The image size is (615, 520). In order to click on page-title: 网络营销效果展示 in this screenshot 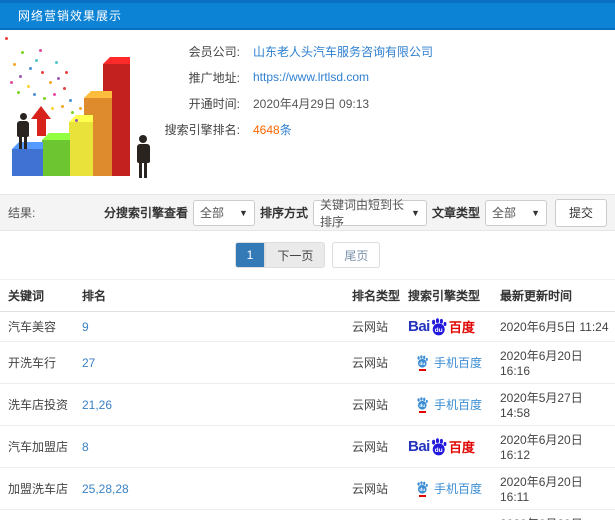, I will do `click(70, 16)`.